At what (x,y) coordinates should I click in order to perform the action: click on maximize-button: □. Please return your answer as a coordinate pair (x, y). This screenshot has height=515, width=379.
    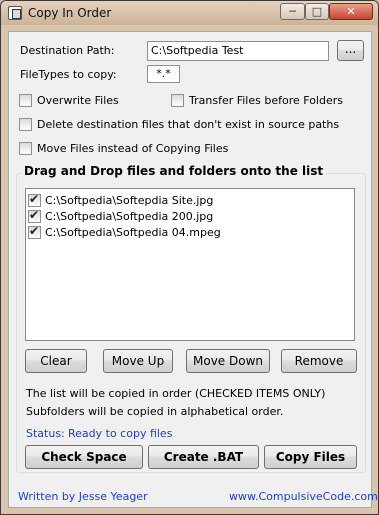
    Looking at the image, I should click on (317, 11).